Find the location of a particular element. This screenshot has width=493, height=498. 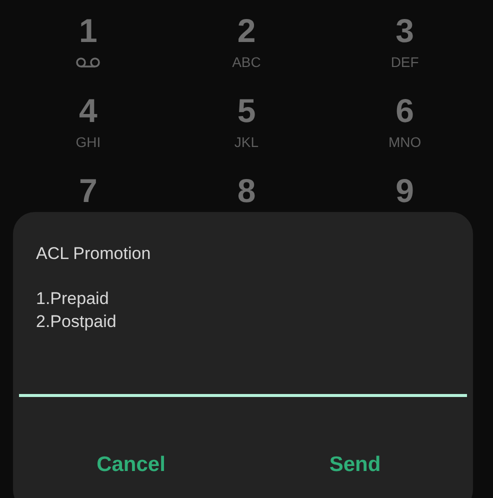

voicemail-icon is located at coordinates (88, 62).